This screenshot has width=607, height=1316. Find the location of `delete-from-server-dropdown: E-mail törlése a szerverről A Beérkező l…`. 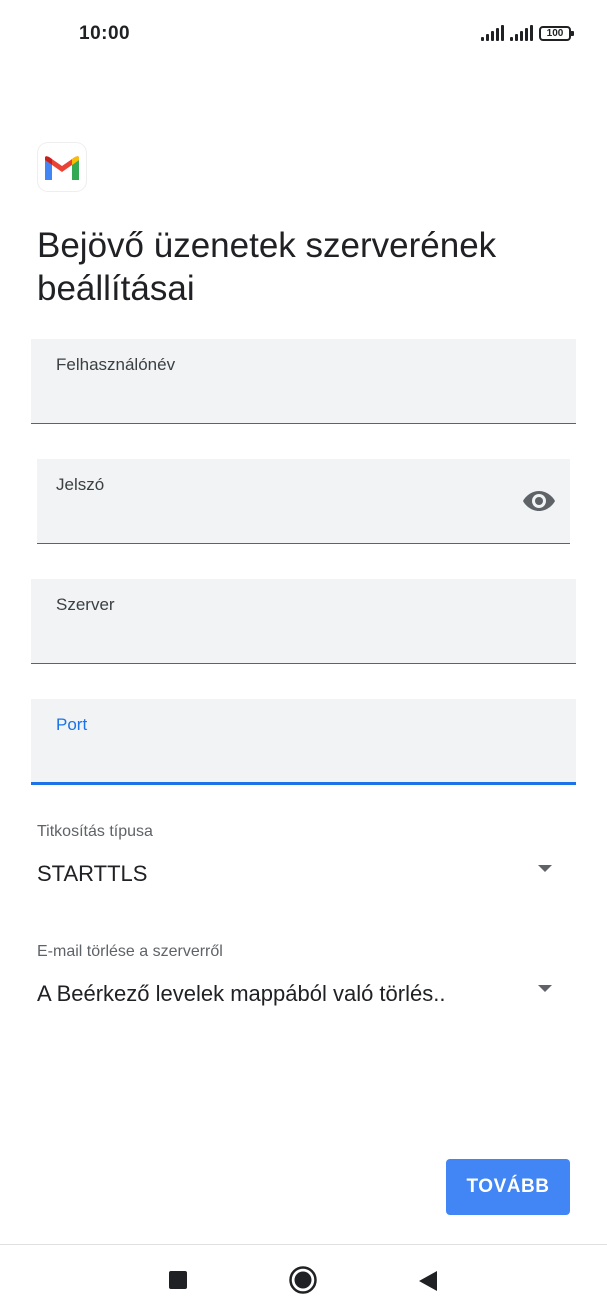

delete-from-server-dropdown: E-mail törlése a szerverről A Beérkező l… is located at coordinates (297, 988).